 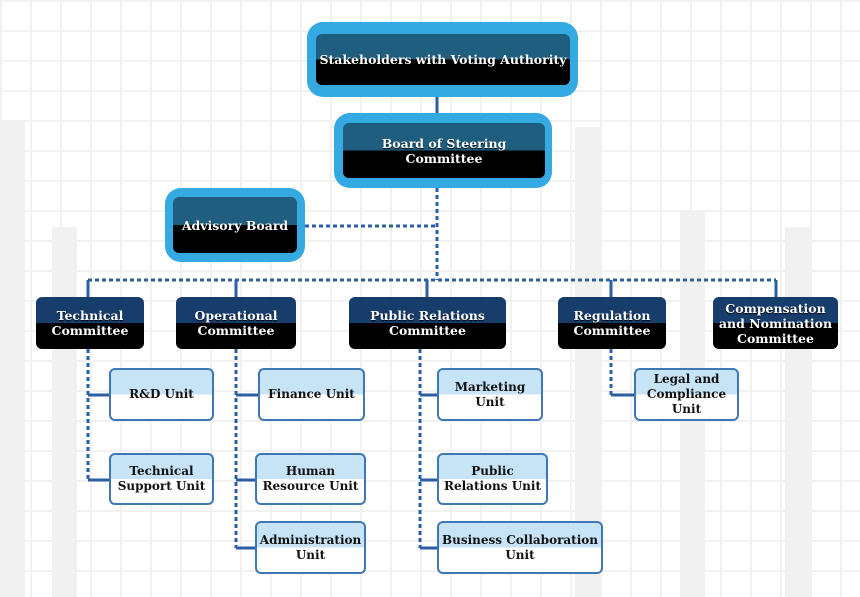 I want to click on committee-regulation: Regulation Committee, so click(x=612, y=323).